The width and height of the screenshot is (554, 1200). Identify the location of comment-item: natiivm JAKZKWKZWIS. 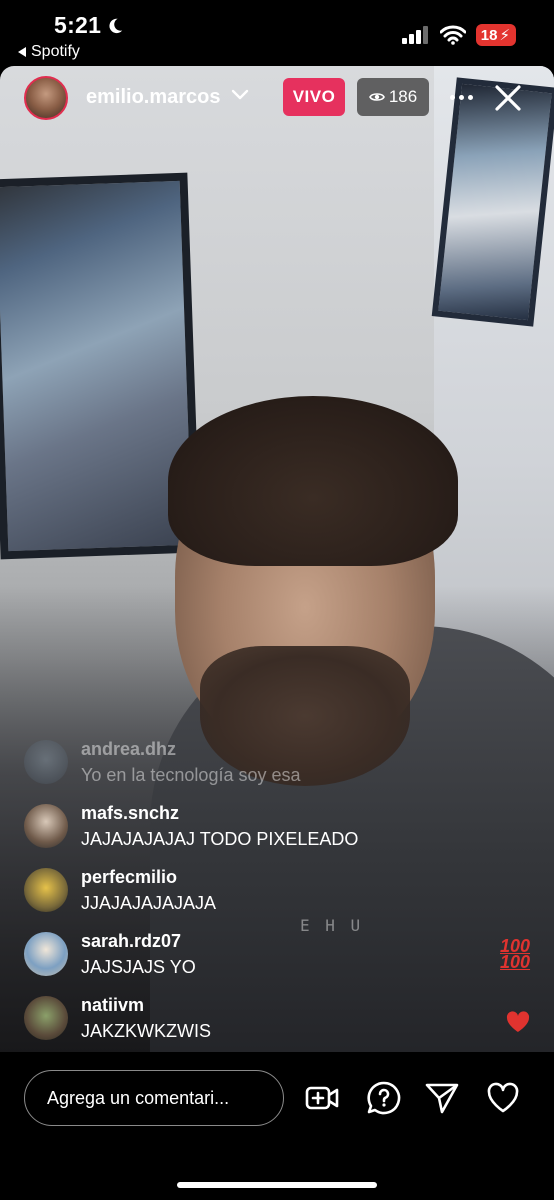
(234, 1018).